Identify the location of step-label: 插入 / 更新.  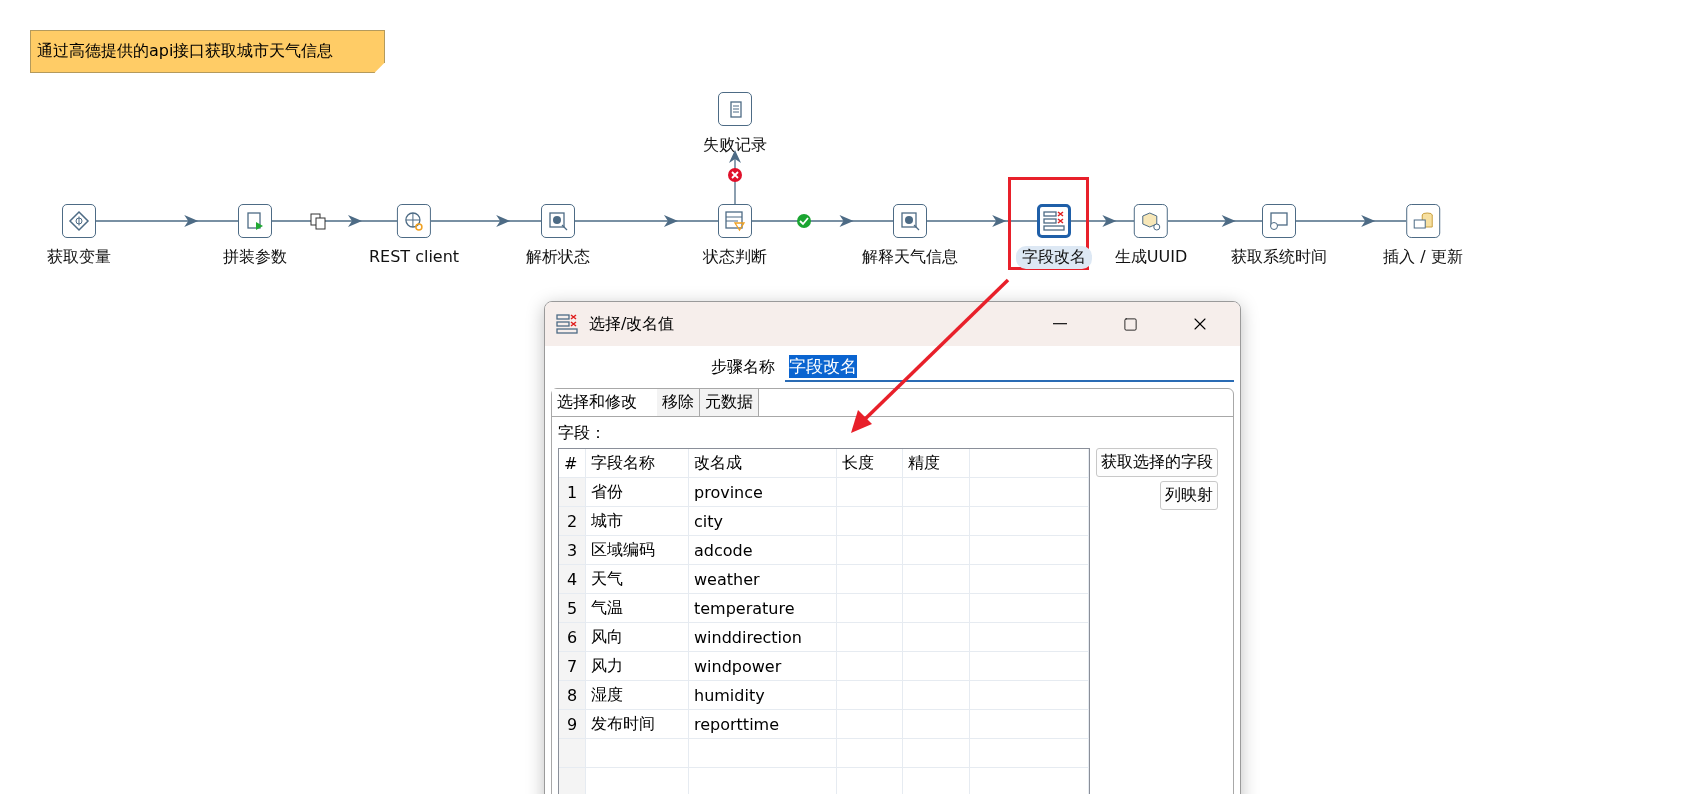
(1423, 257).